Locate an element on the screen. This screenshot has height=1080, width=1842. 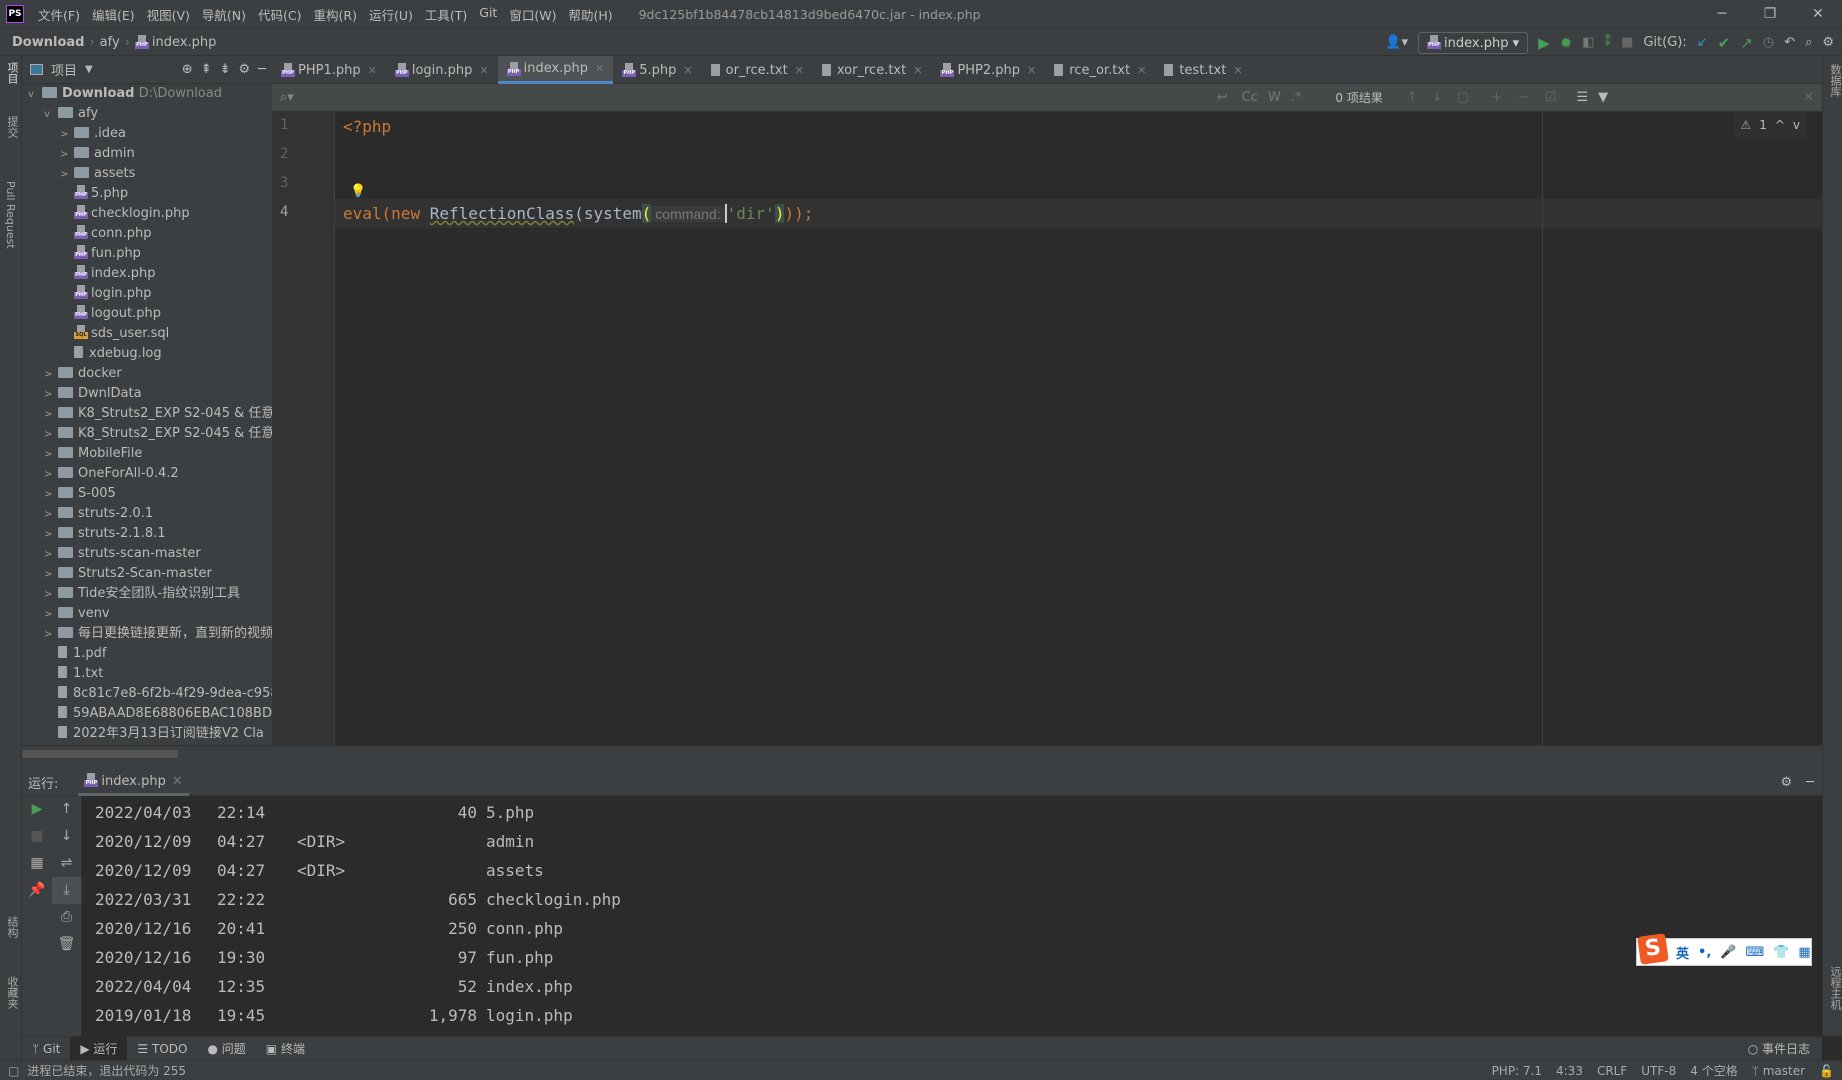
toolbox-icon: ▦ is located at coordinates (1804, 952).